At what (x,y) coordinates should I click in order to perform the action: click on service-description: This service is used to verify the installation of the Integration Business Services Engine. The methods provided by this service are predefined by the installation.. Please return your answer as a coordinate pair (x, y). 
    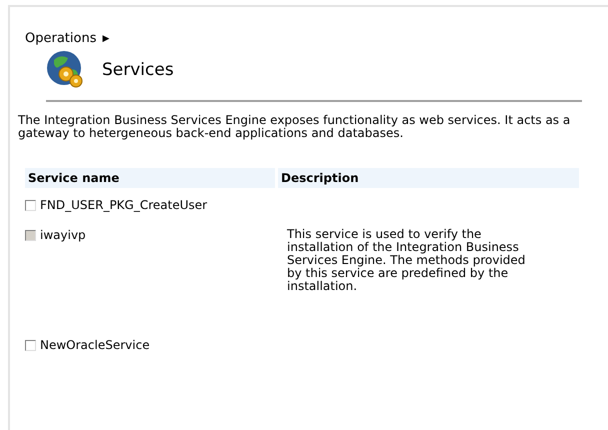
    Looking at the image, I should click on (406, 259).